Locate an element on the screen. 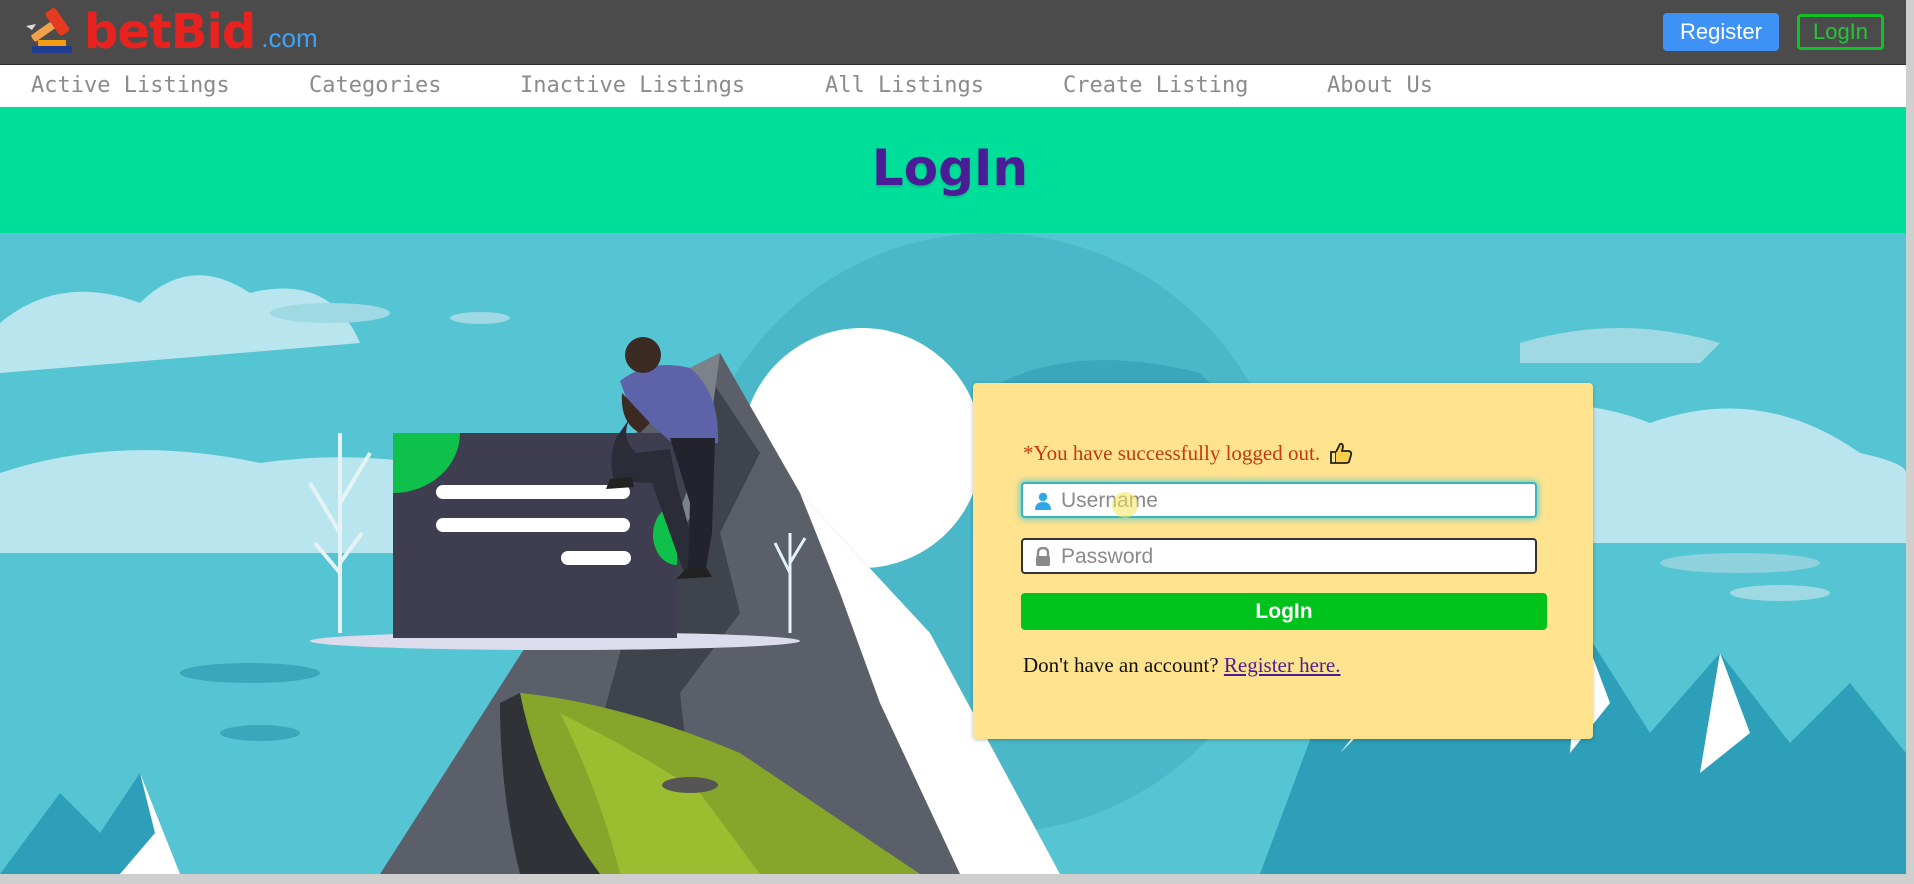  logout-message-text: *You have successfully logged out. is located at coordinates (1172, 452).